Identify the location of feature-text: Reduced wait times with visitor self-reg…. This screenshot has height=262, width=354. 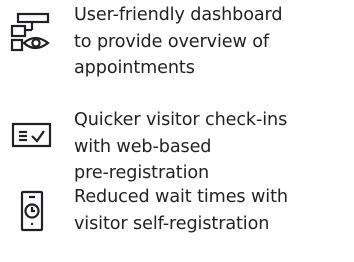
(181, 210).